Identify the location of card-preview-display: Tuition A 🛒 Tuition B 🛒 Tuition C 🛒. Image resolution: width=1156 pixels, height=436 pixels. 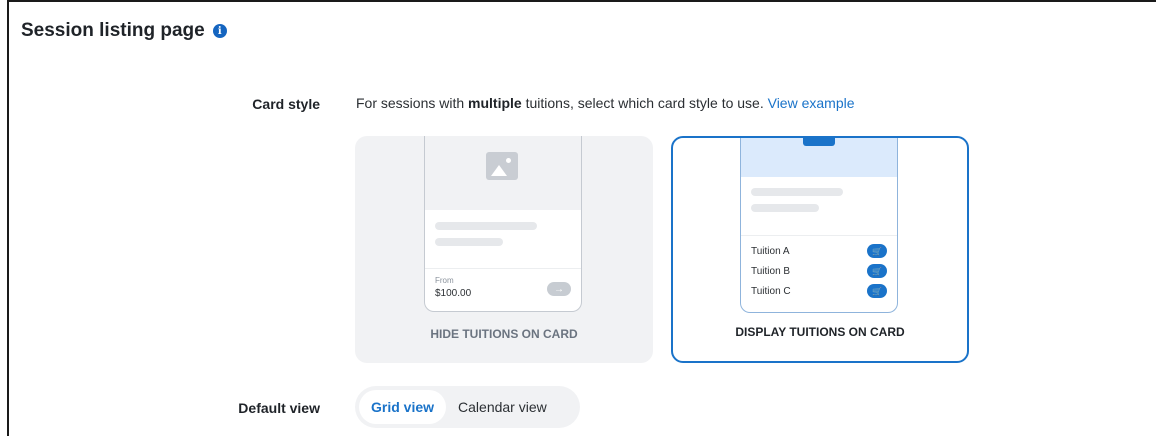
(819, 225).